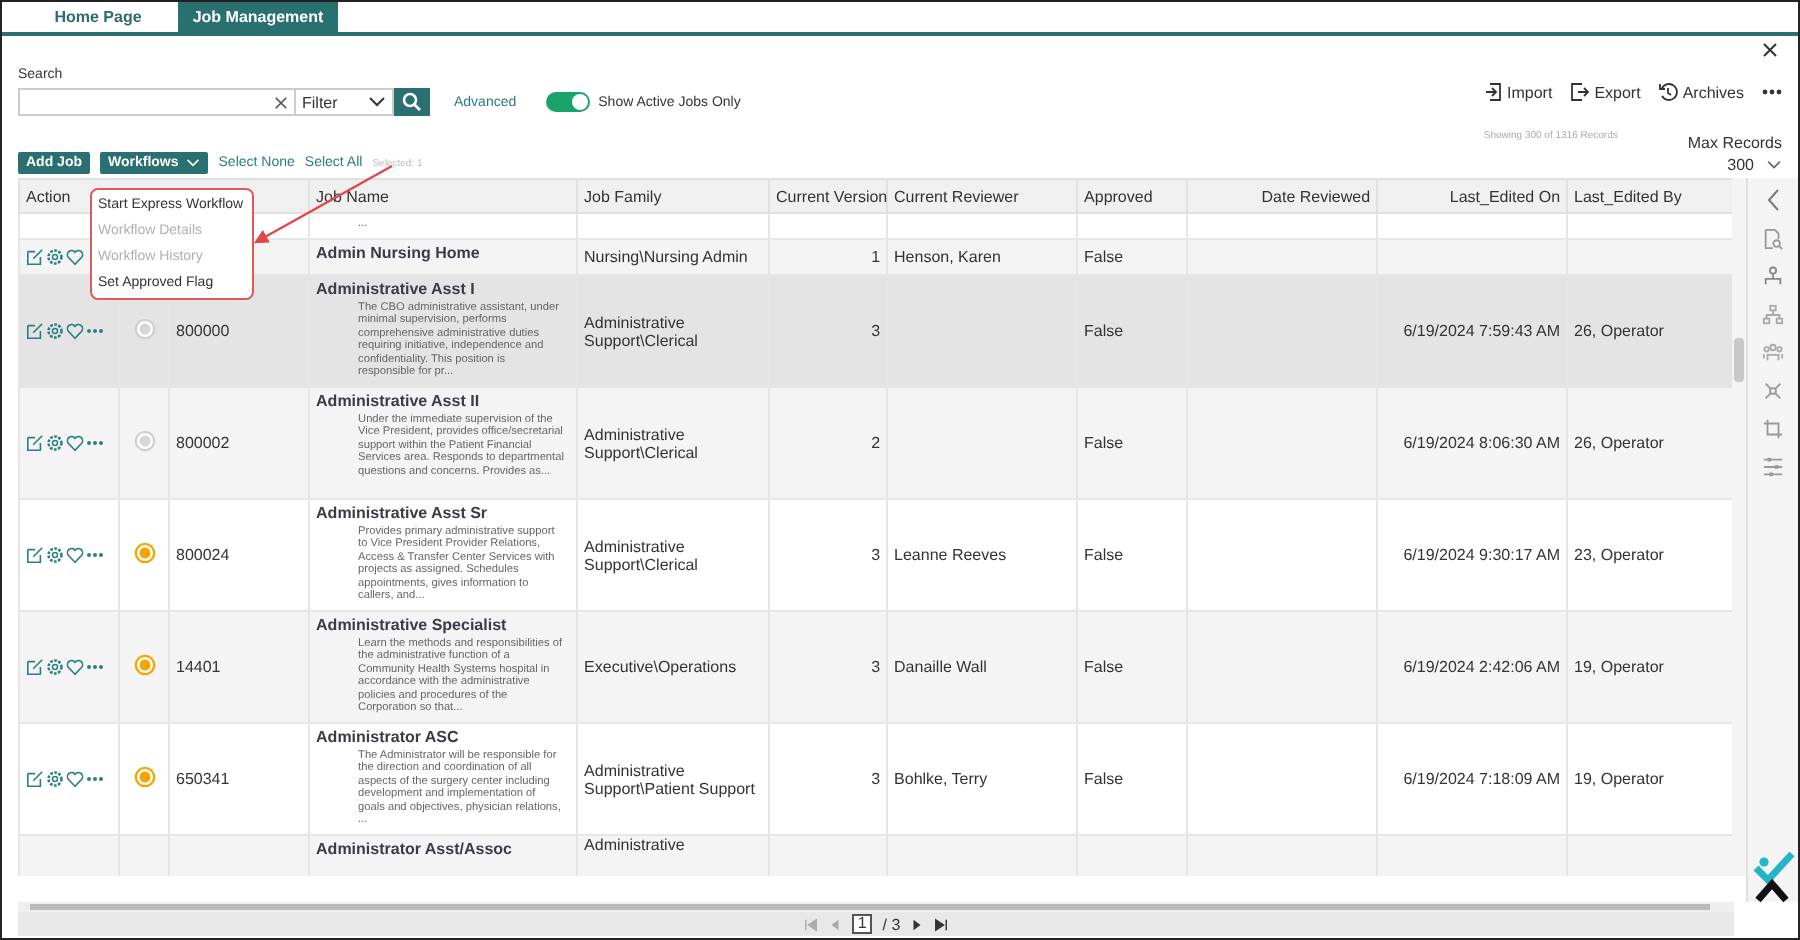  I want to click on page-total: / 3, so click(891, 924).